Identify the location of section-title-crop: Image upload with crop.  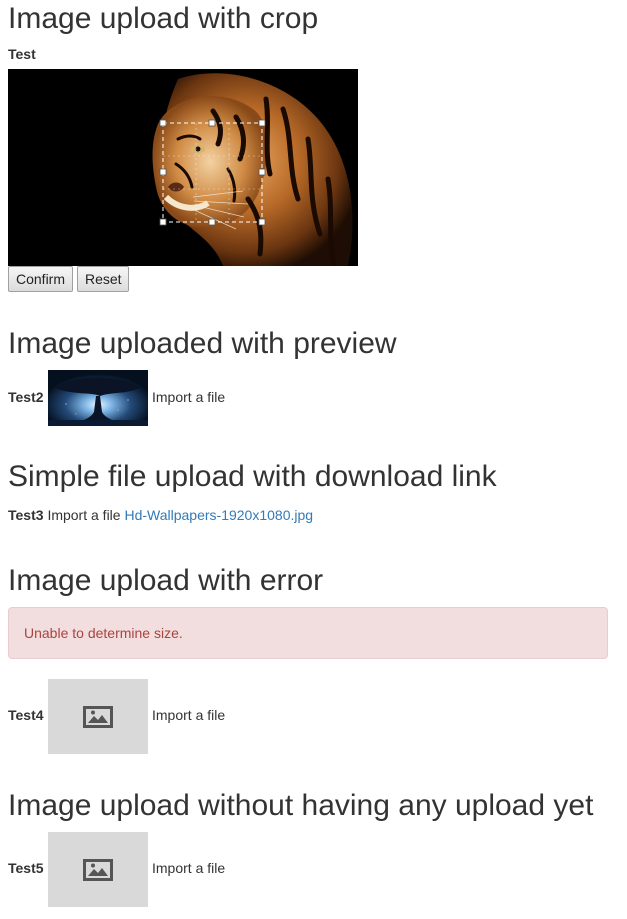
(163, 18).